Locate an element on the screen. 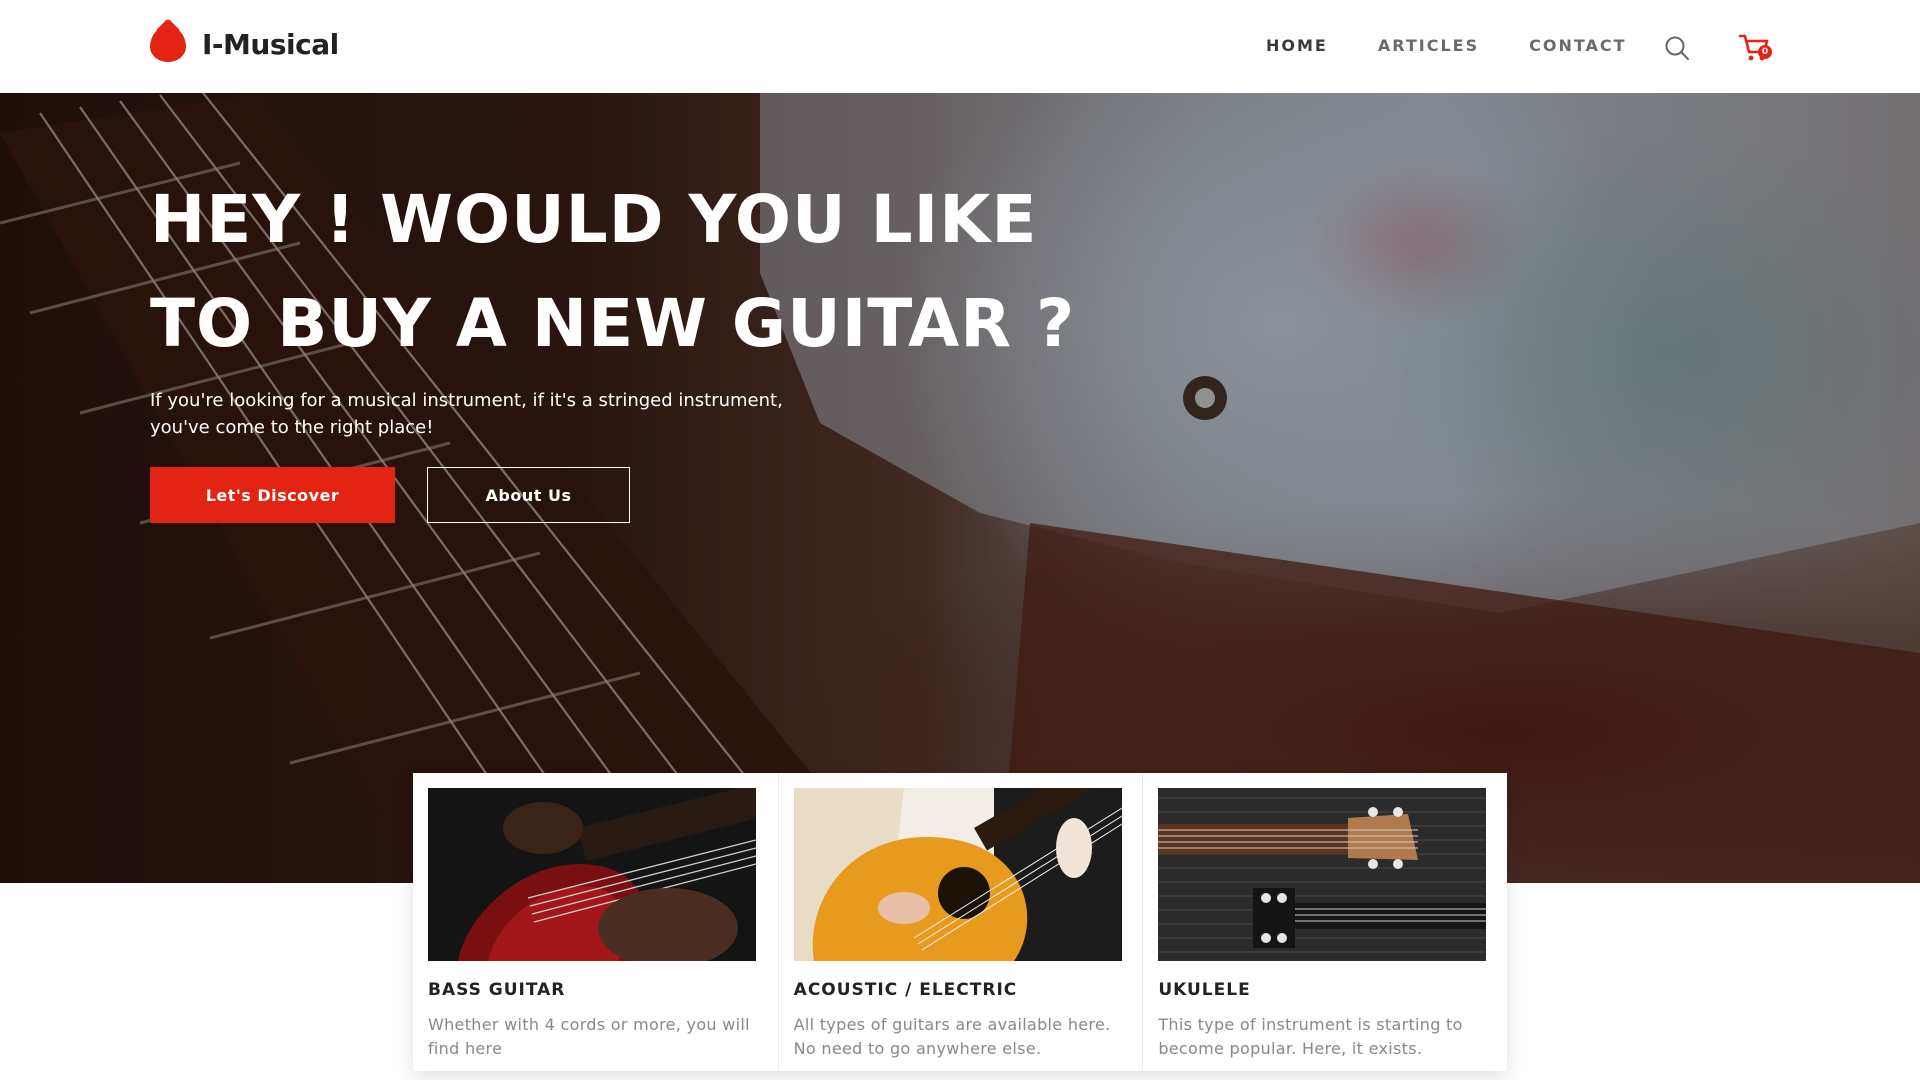 The image size is (1920, 1080). ukulele-image is located at coordinates (1322, 874).